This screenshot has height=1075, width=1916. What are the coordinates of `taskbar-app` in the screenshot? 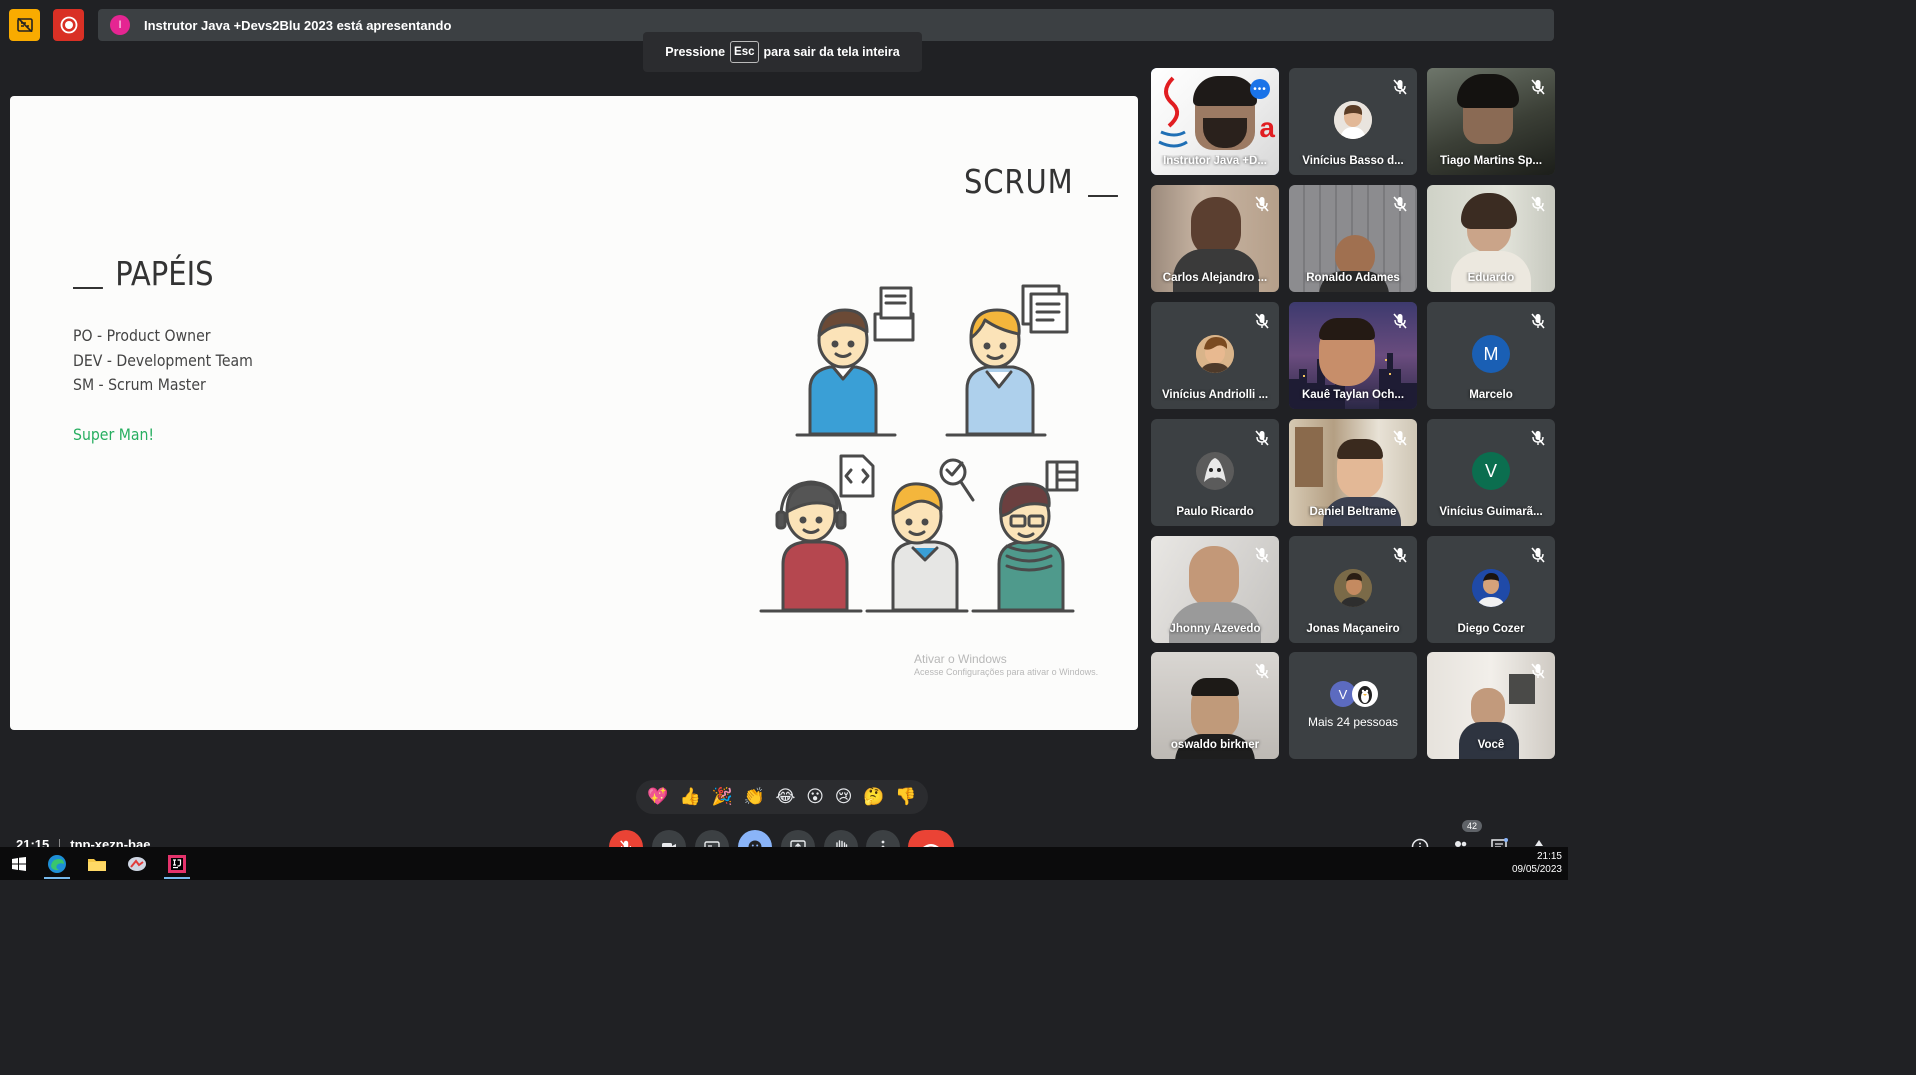 It's located at (137, 863).